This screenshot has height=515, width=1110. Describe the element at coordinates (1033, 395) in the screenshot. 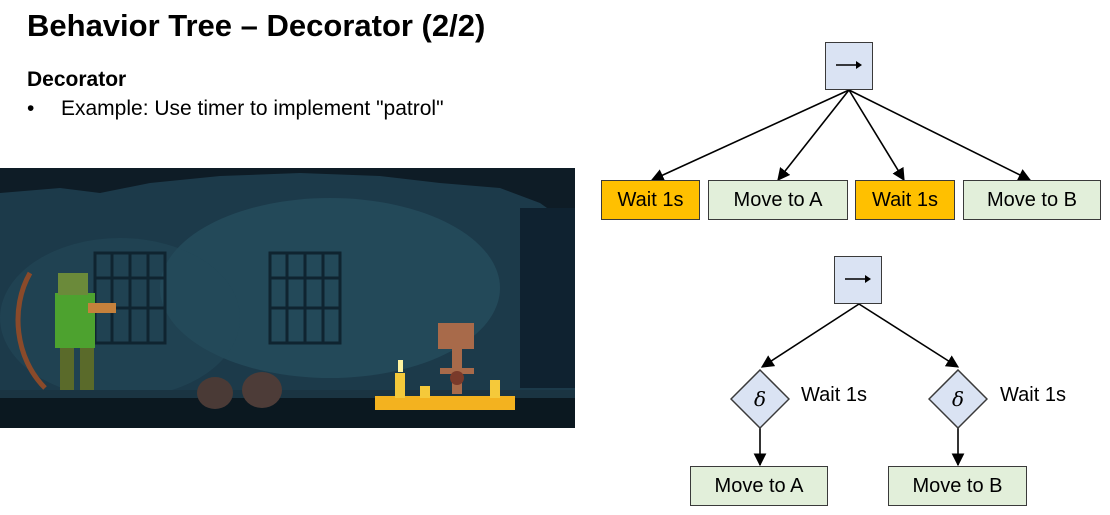

I see `decorator-label-2: Wait 1s` at that location.